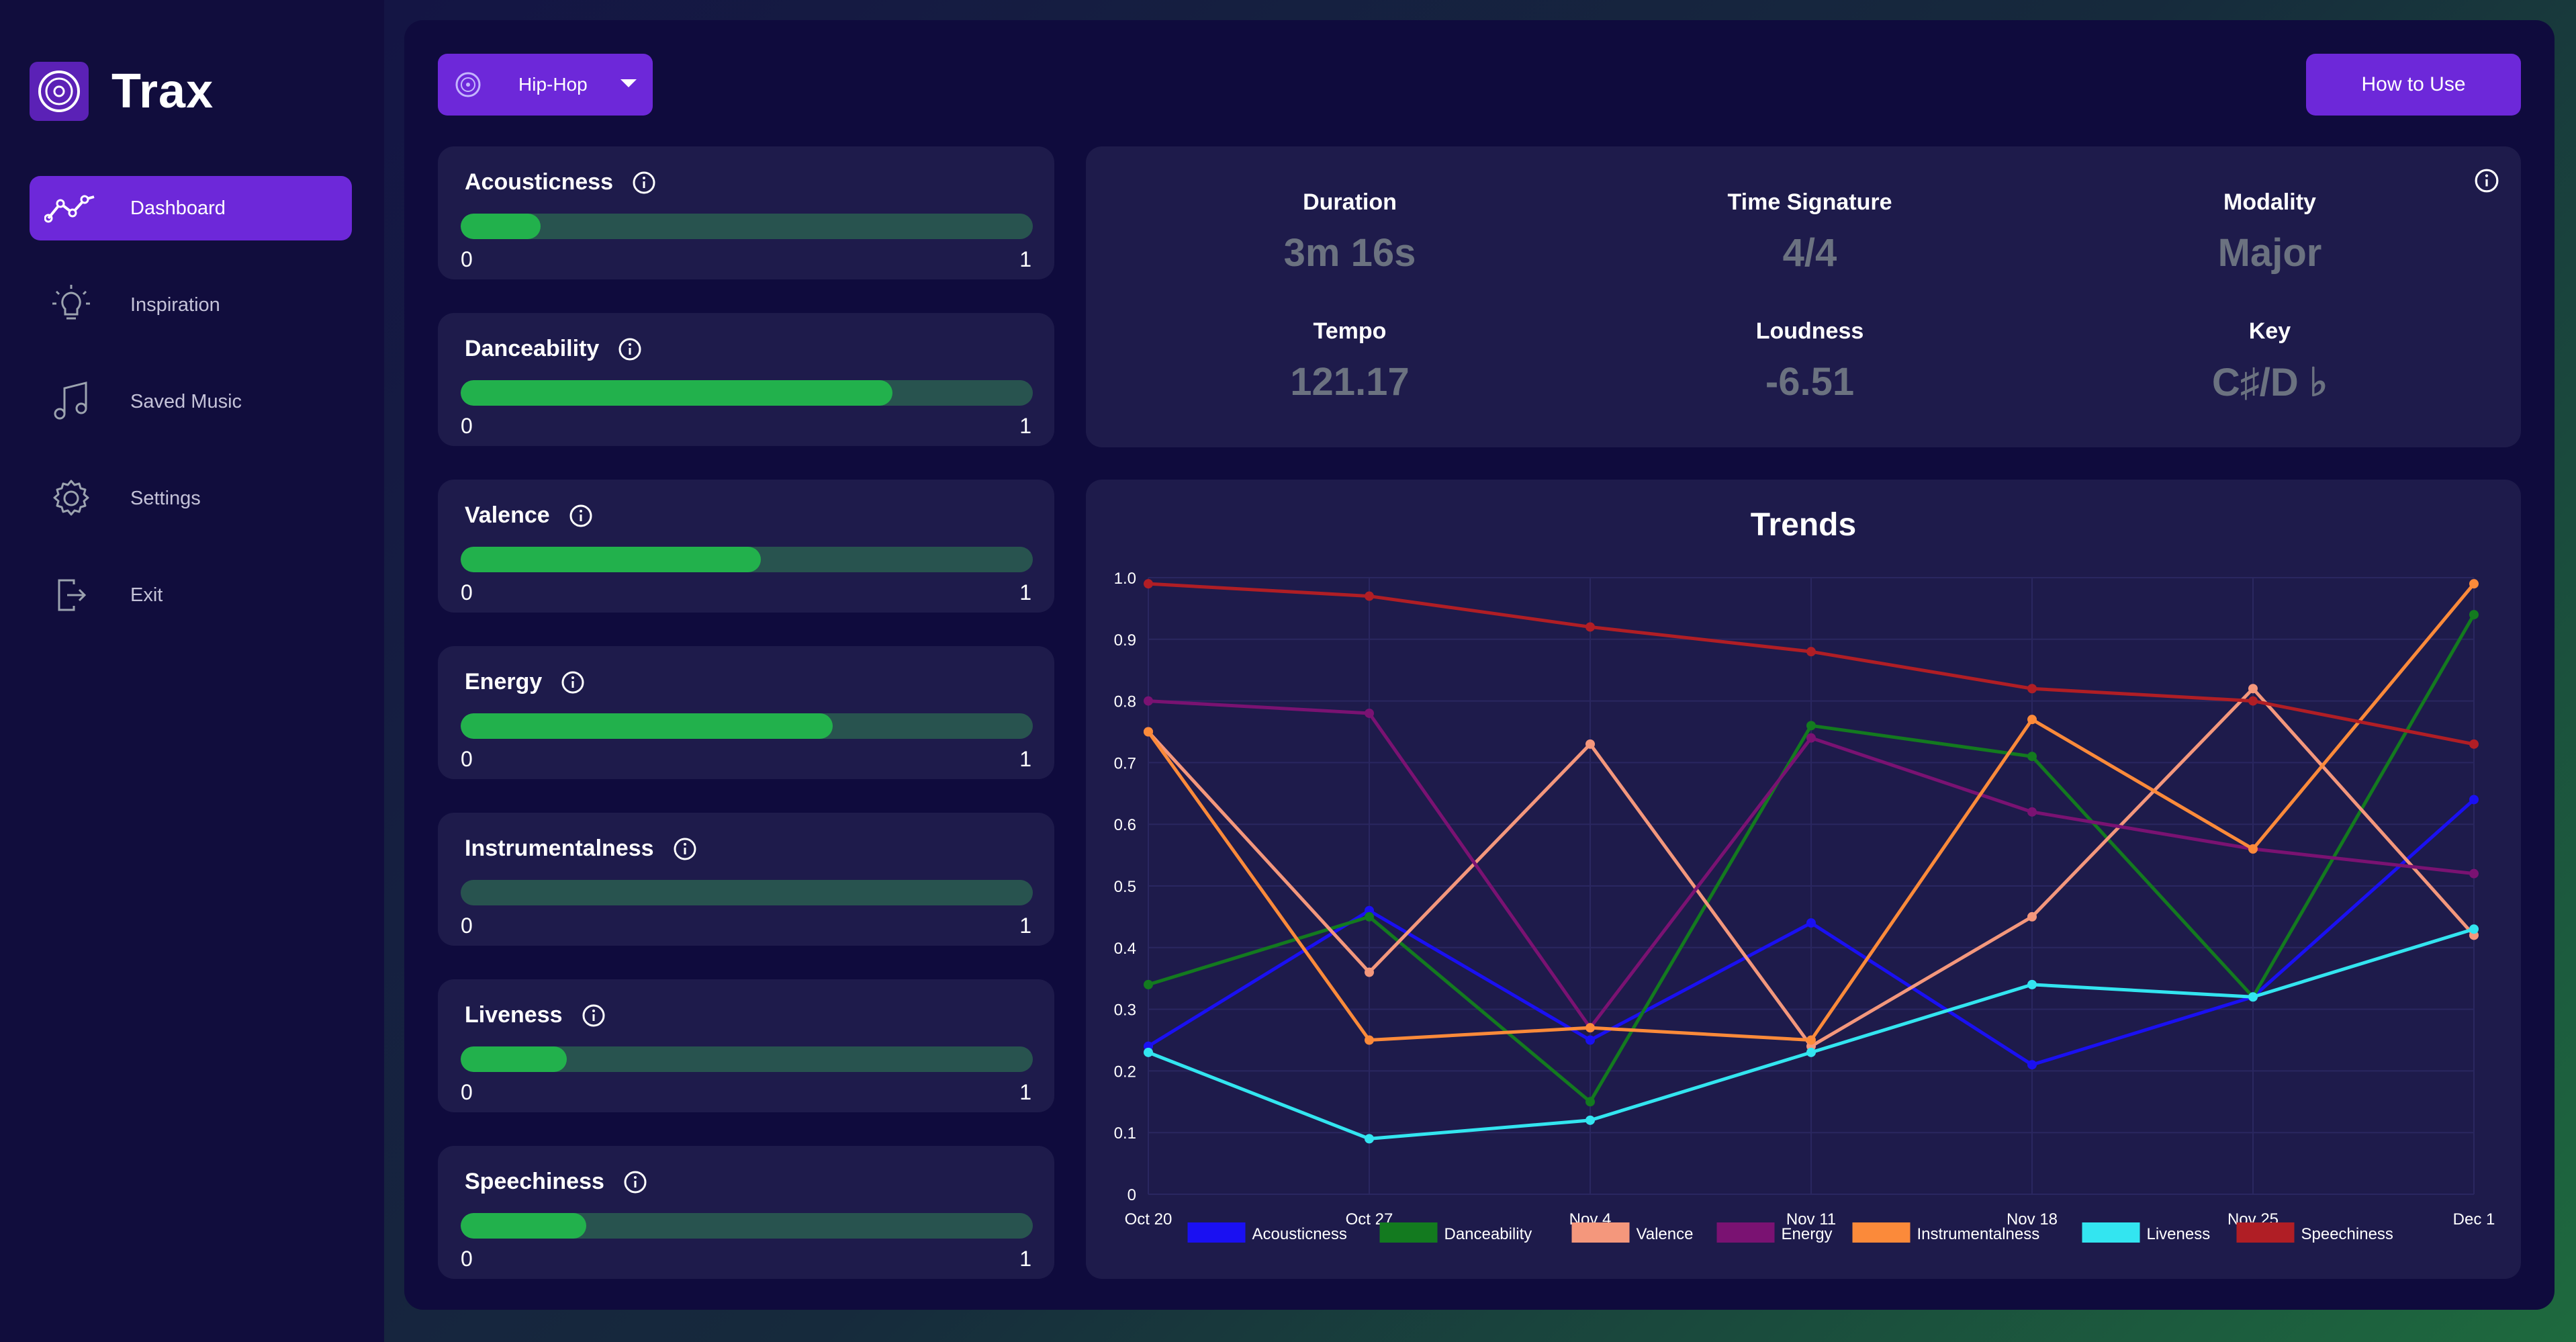 The height and width of the screenshot is (1342, 2576). I want to click on y-tick-label: 0.9, so click(1125, 640).